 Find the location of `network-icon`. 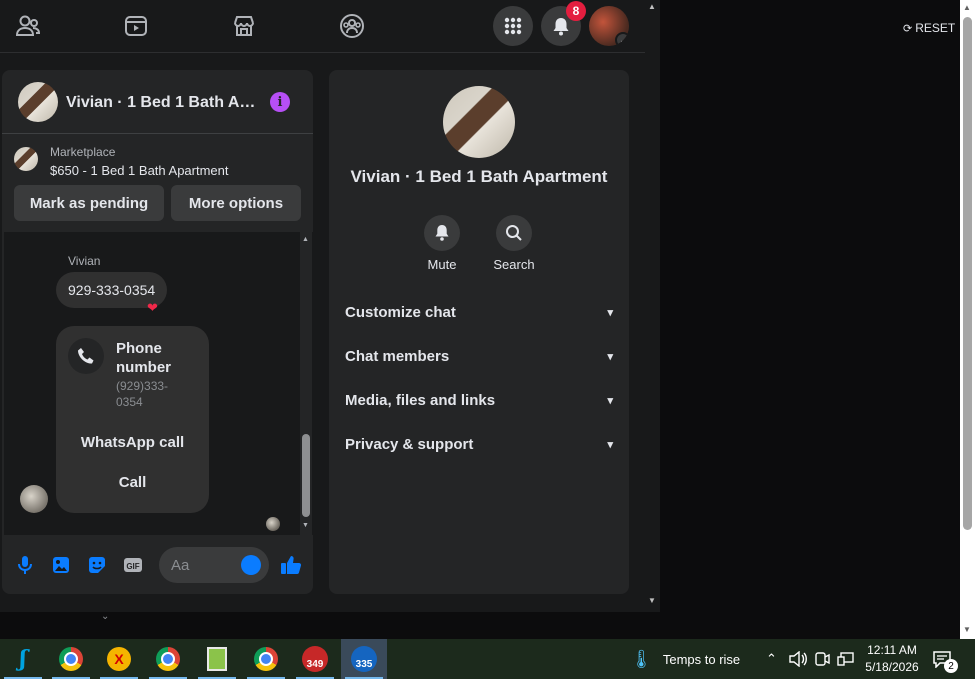

network-icon is located at coordinates (846, 659).